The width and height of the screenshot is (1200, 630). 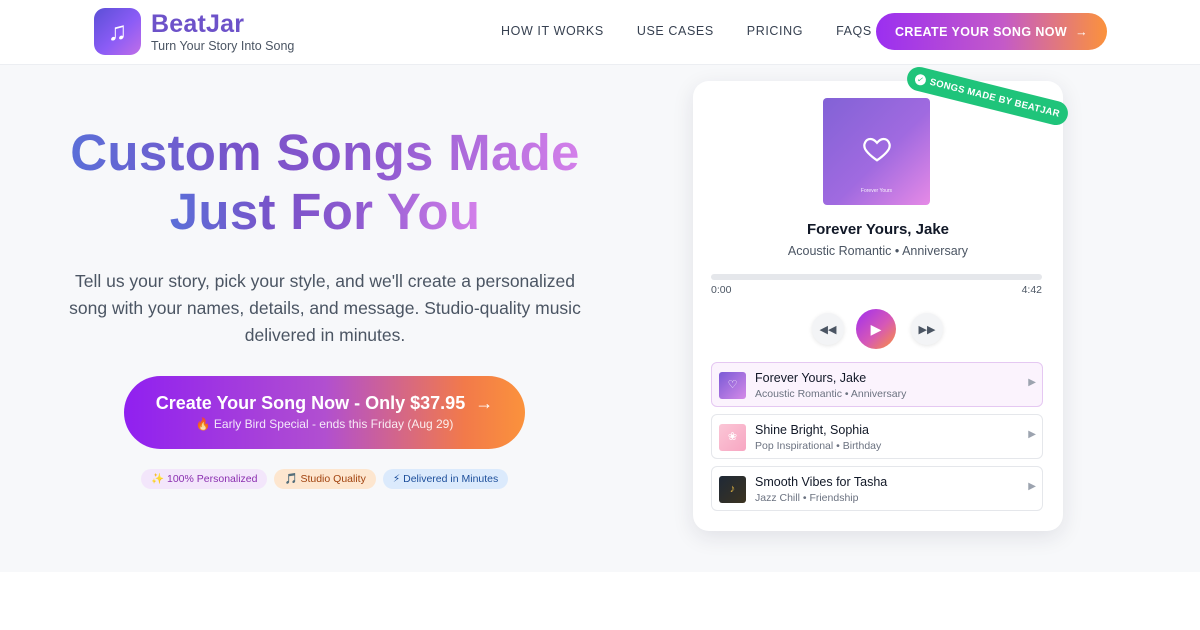 I want to click on hero-cta-label: Create Your Song Now - Only $37.95, so click(x=310, y=403).